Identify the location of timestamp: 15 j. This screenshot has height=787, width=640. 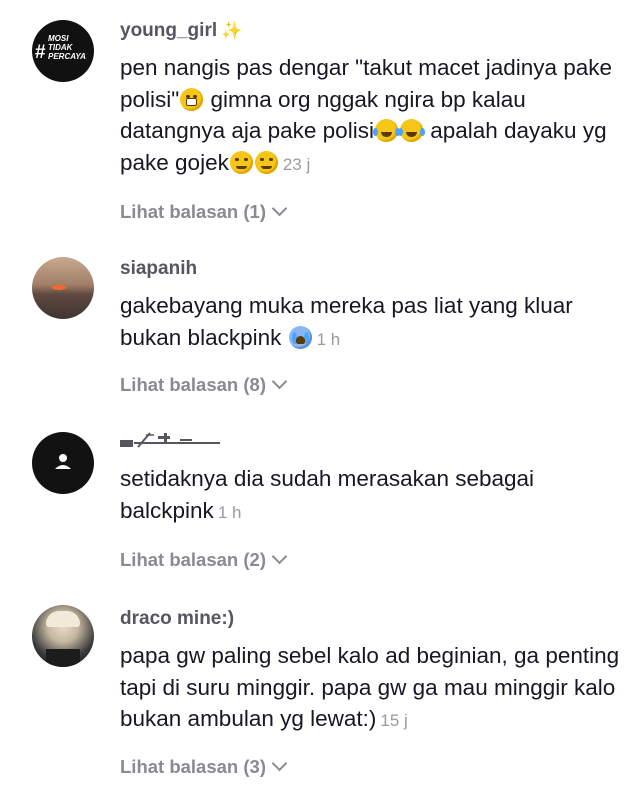
(394, 720).